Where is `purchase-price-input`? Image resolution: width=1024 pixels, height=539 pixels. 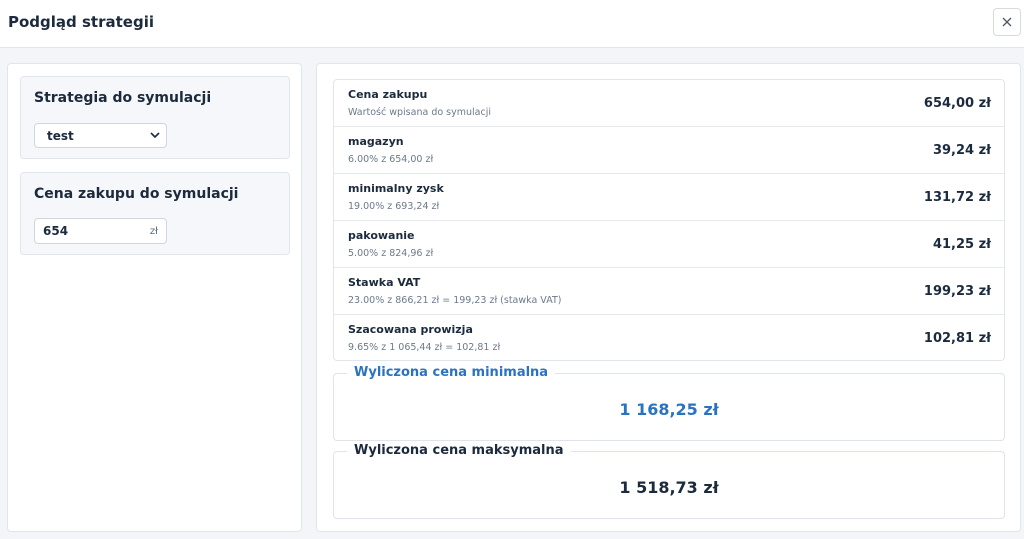 purchase-price-input is located at coordinates (88, 231).